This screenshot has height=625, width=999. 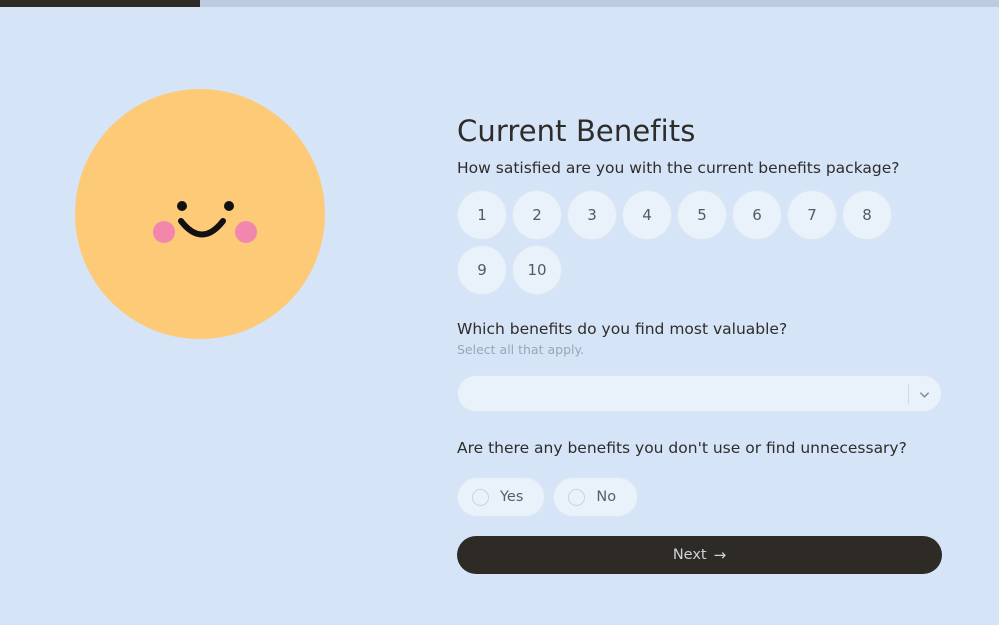 What do you see at coordinates (576, 131) in the screenshot?
I see `page-title: Current Benefits` at bounding box center [576, 131].